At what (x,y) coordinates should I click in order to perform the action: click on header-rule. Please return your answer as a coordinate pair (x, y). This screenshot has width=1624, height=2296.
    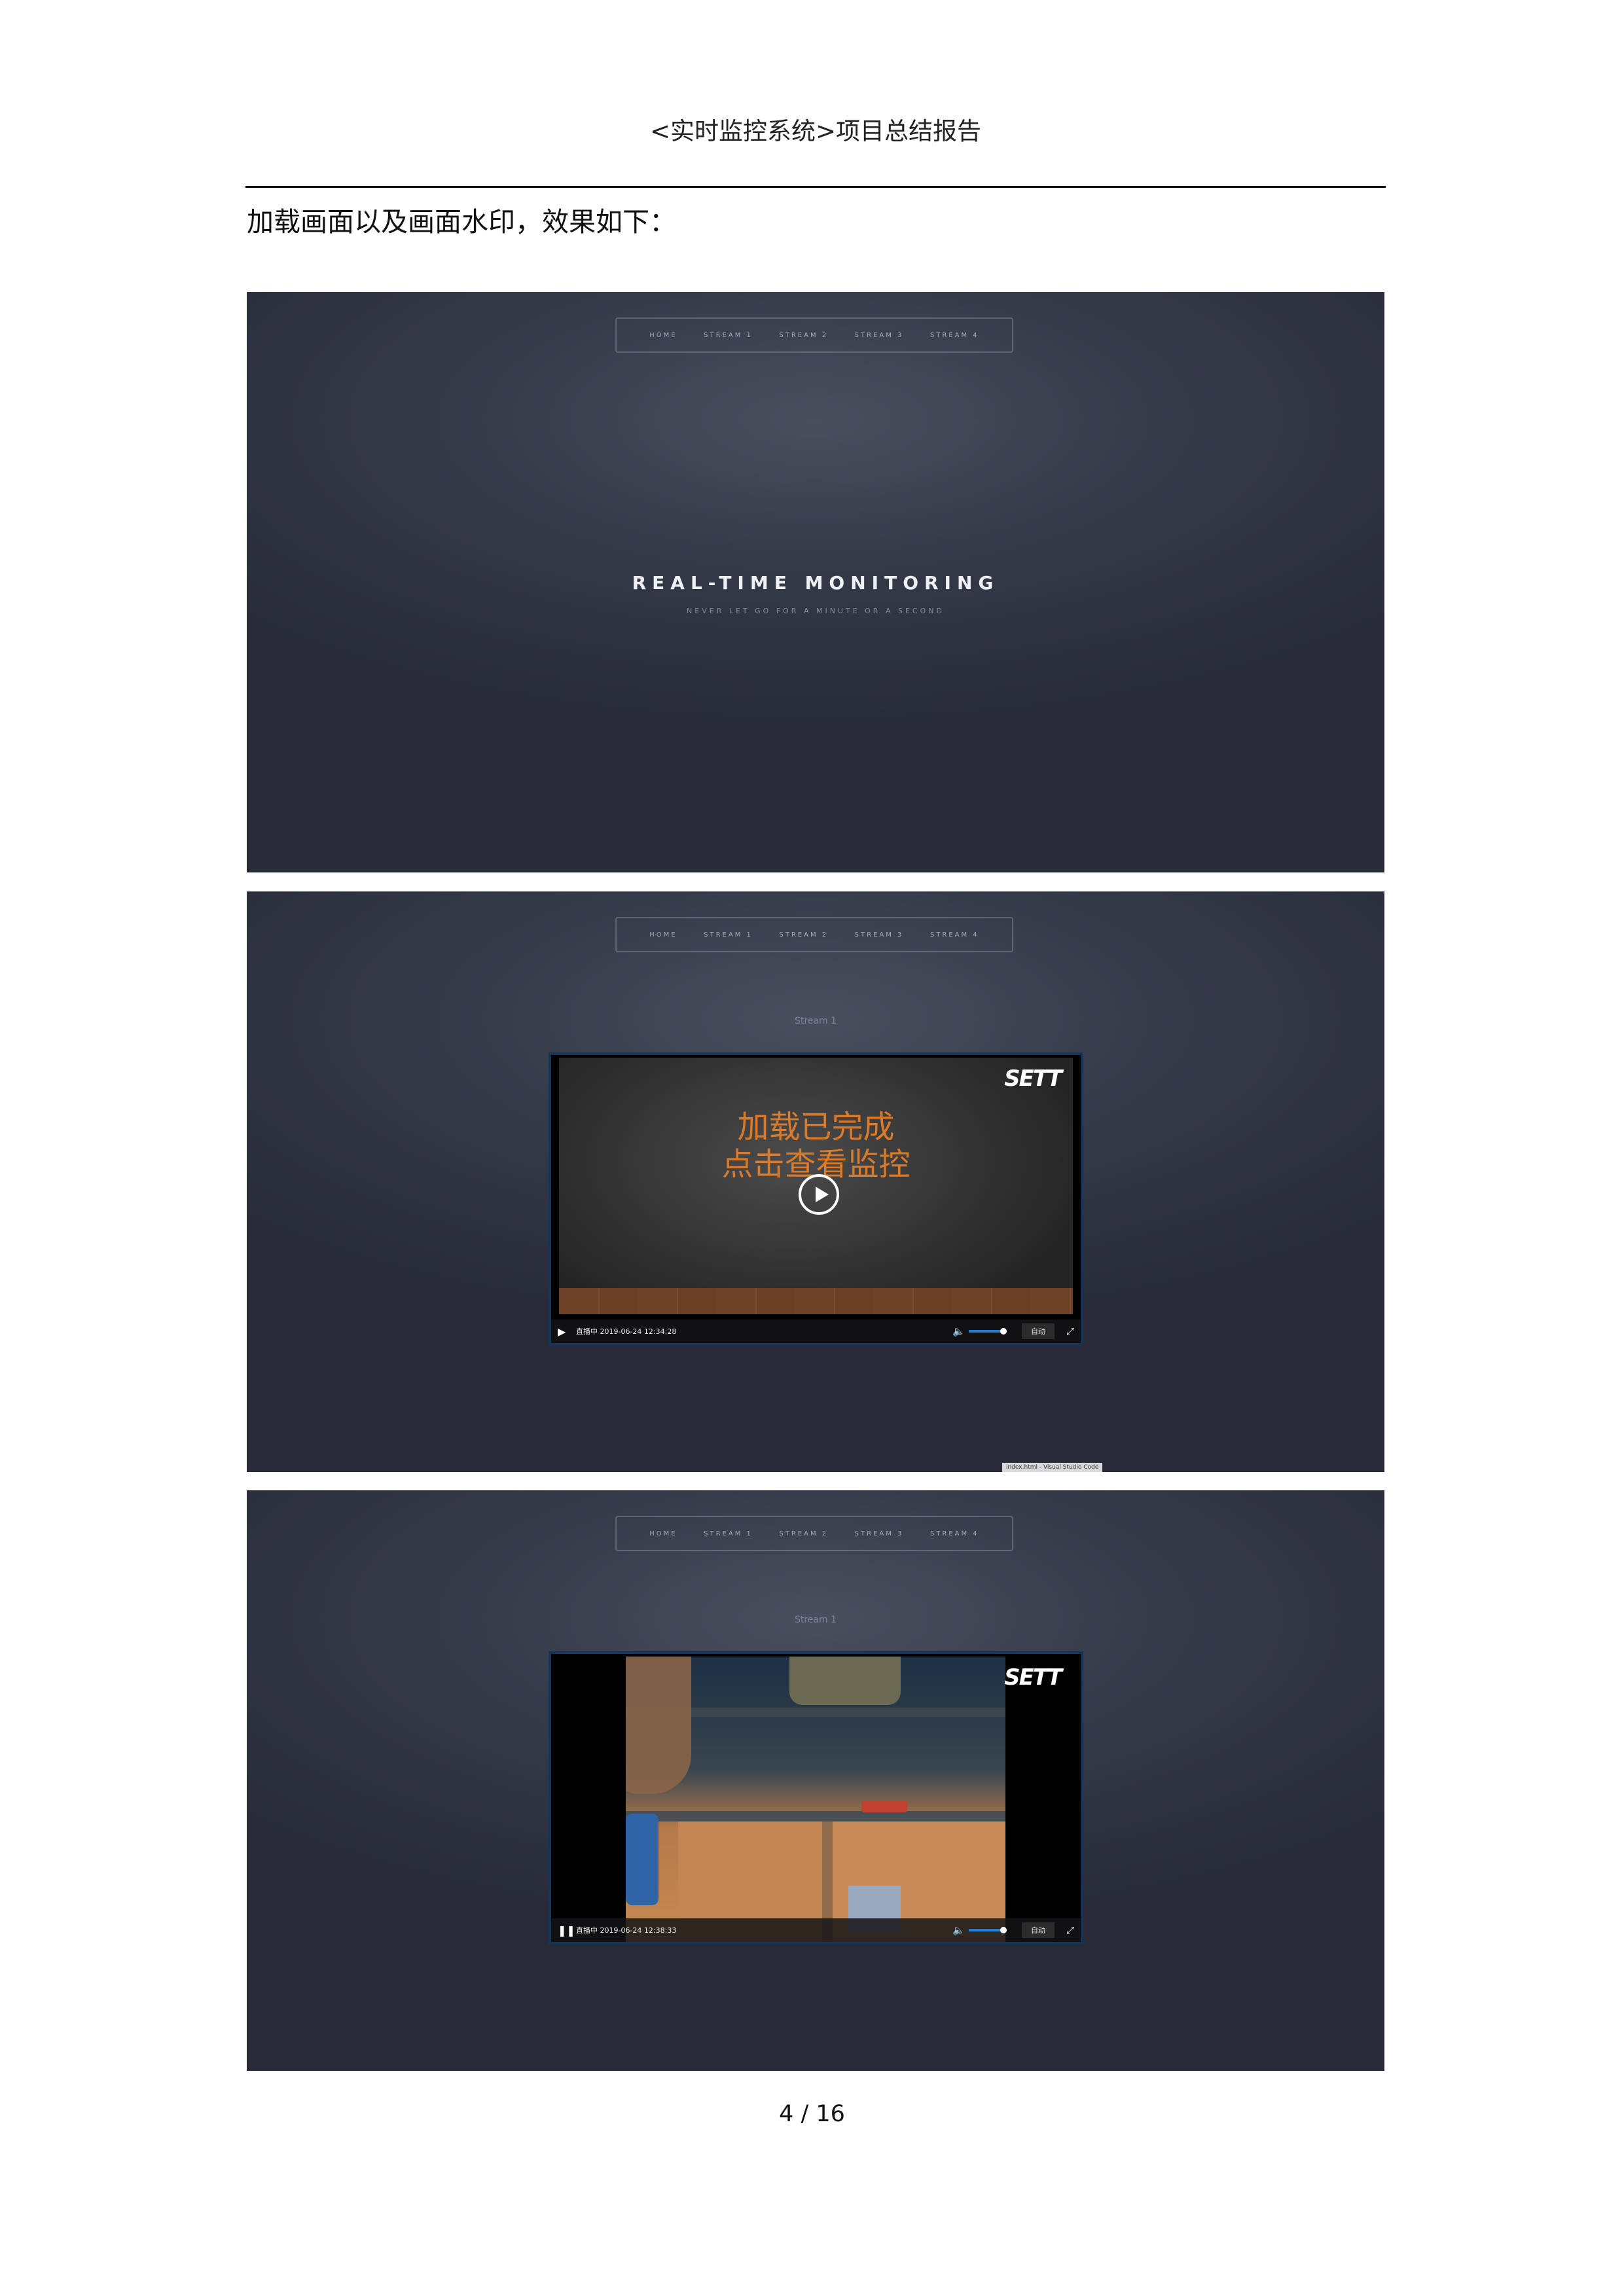
    Looking at the image, I should click on (815, 187).